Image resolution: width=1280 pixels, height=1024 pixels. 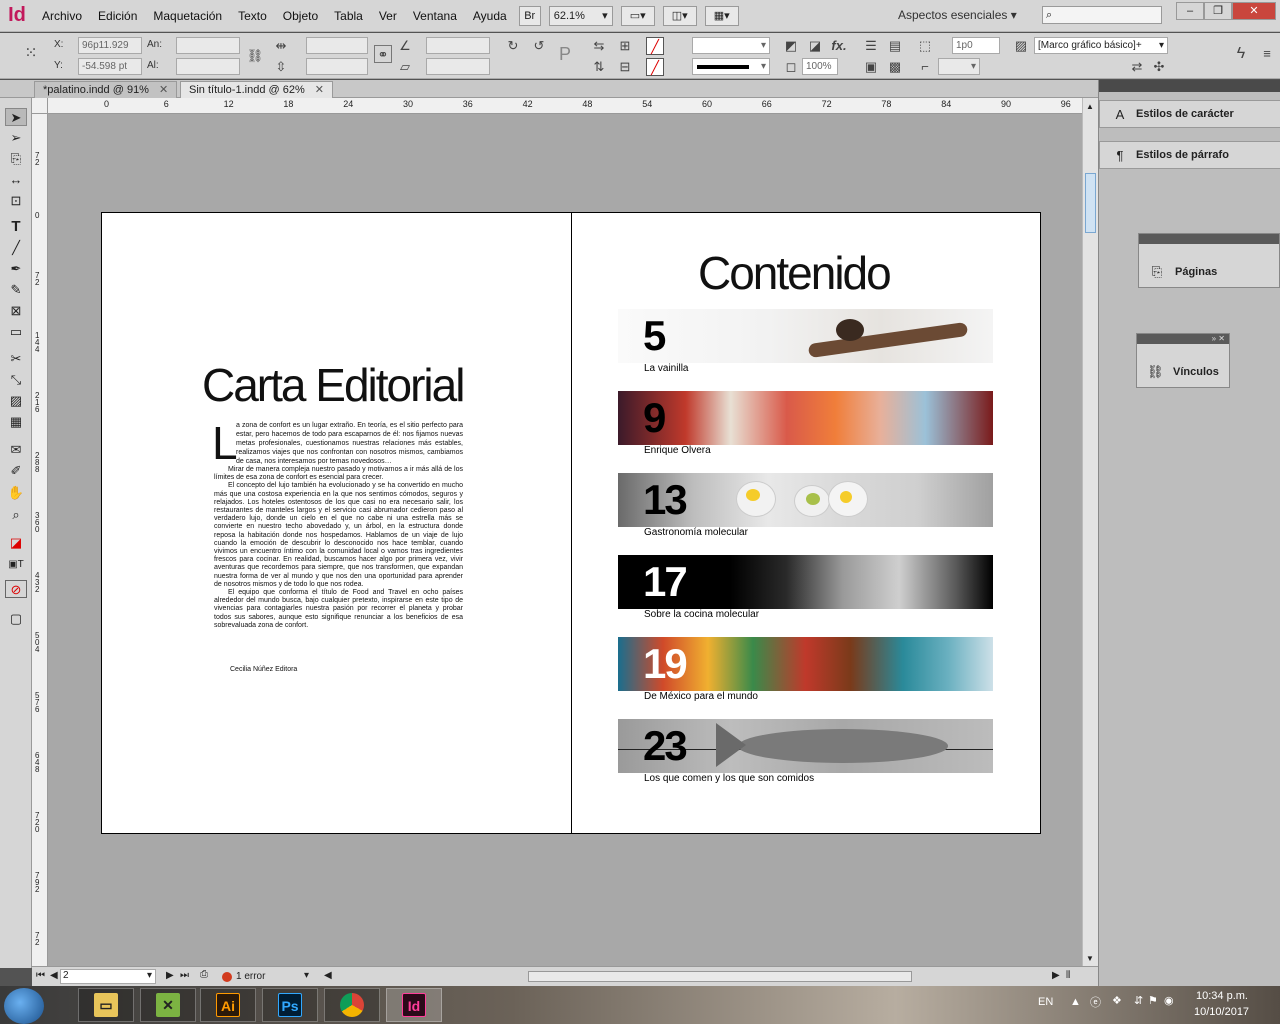 What do you see at coordinates (110, 66) in the screenshot?
I see `y-position-field: -54.598 pt` at bounding box center [110, 66].